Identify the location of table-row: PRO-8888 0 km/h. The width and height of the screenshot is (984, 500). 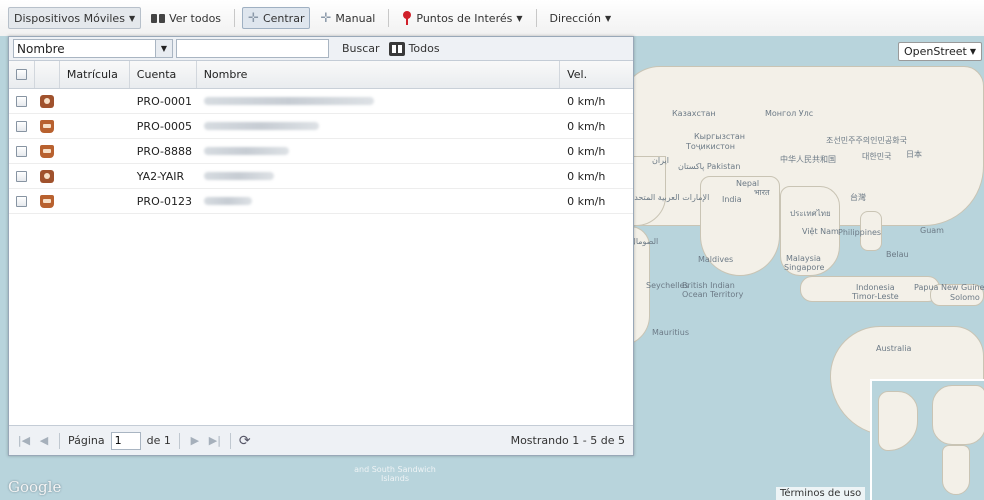
(321, 151).